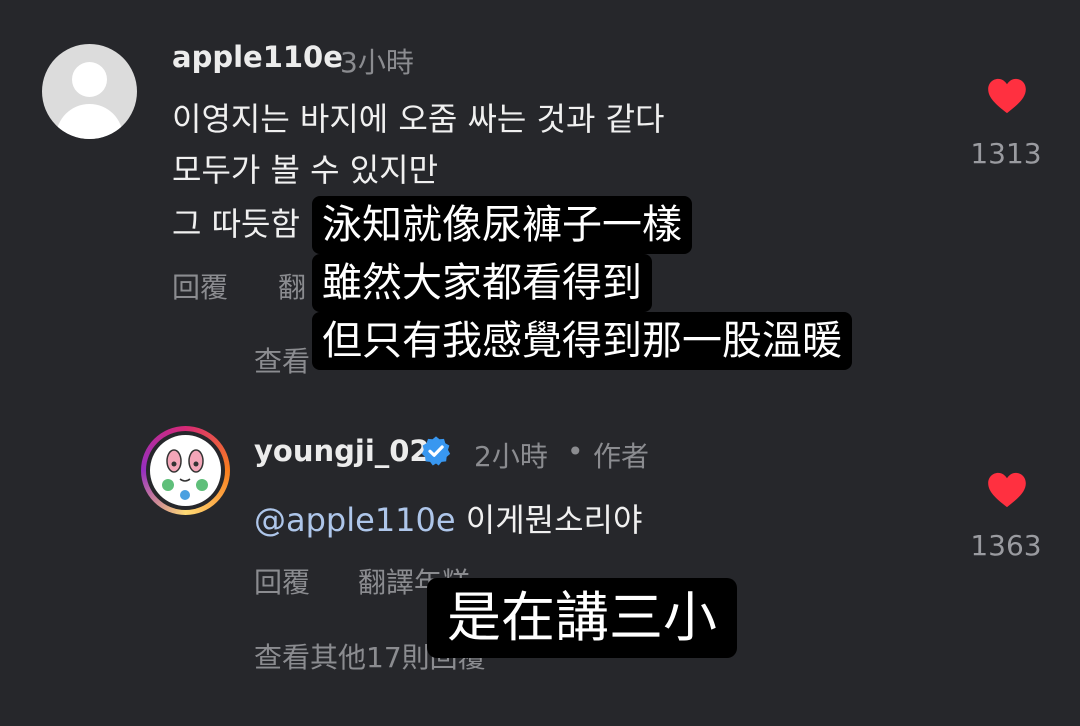 The image size is (1080, 726). What do you see at coordinates (502, 225) in the screenshot?
I see `subtitle-line-1: 泳知就像尿褲子一樣` at bounding box center [502, 225].